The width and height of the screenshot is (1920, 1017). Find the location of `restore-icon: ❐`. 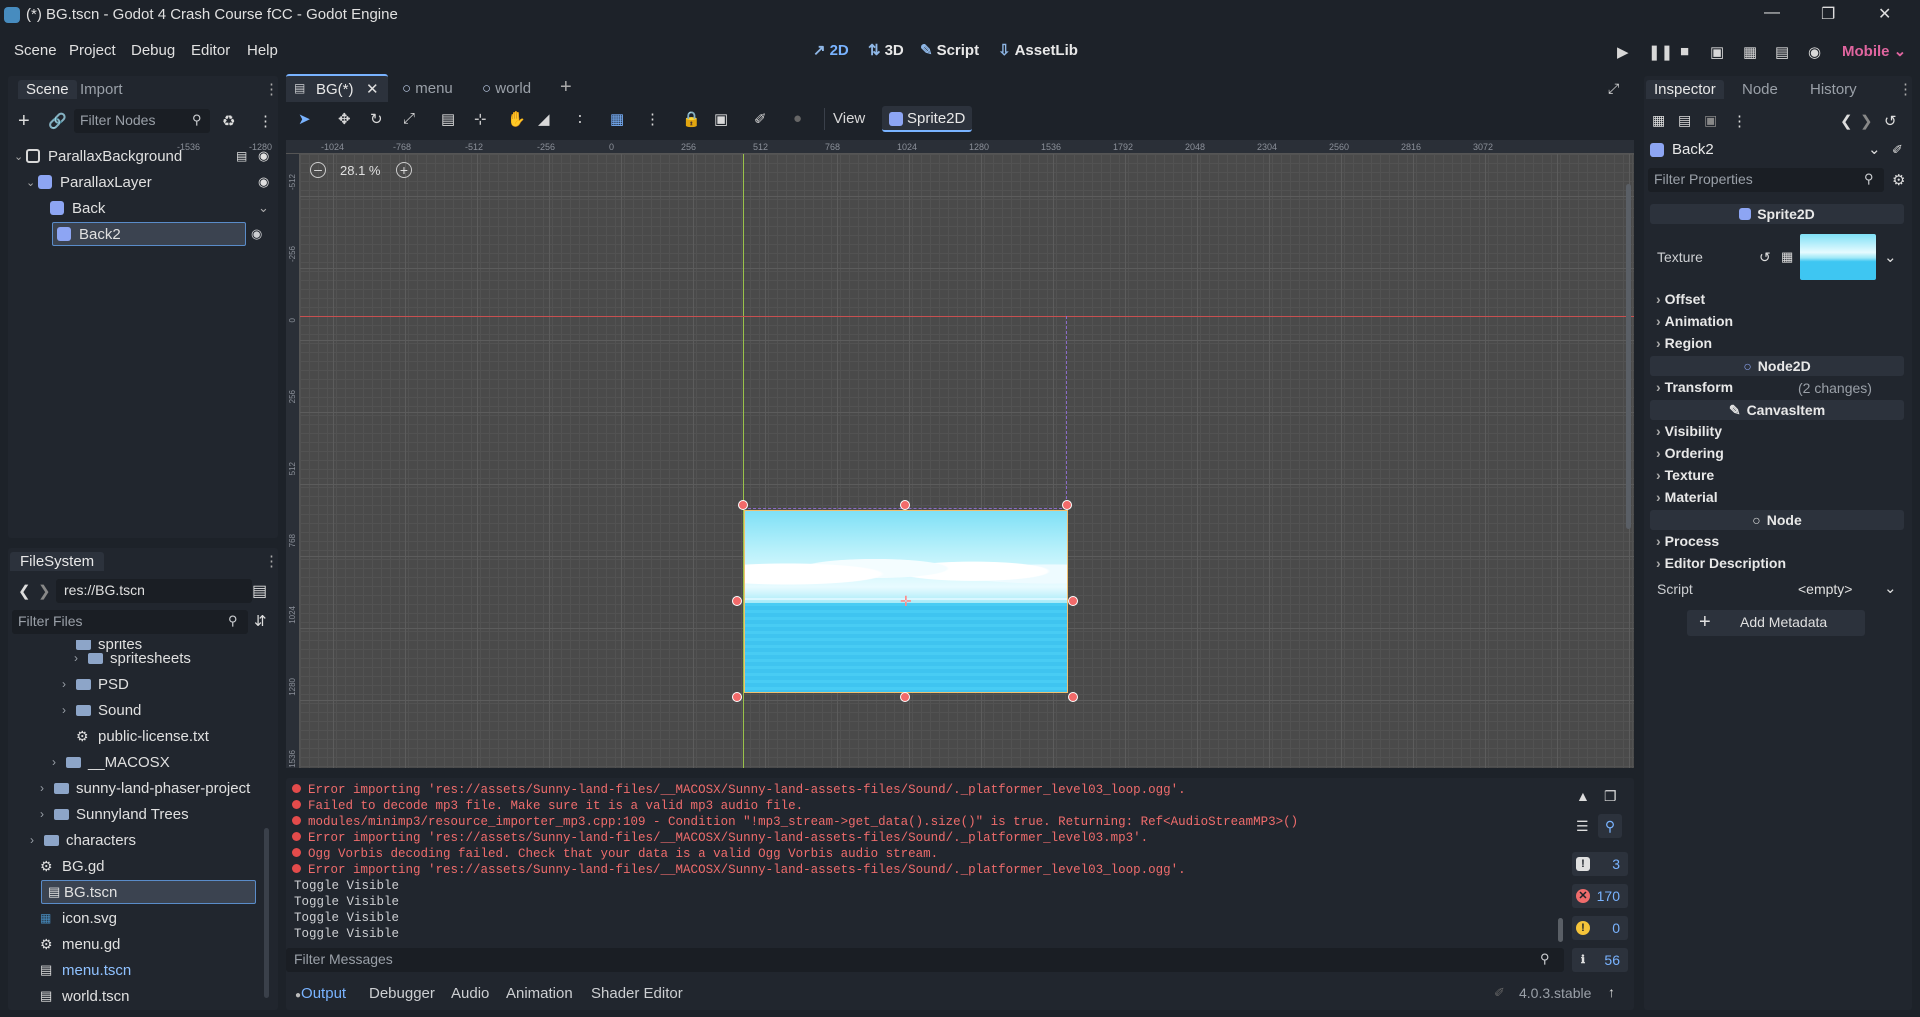

restore-icon: ❐ is located at coordinates (1828, 14).